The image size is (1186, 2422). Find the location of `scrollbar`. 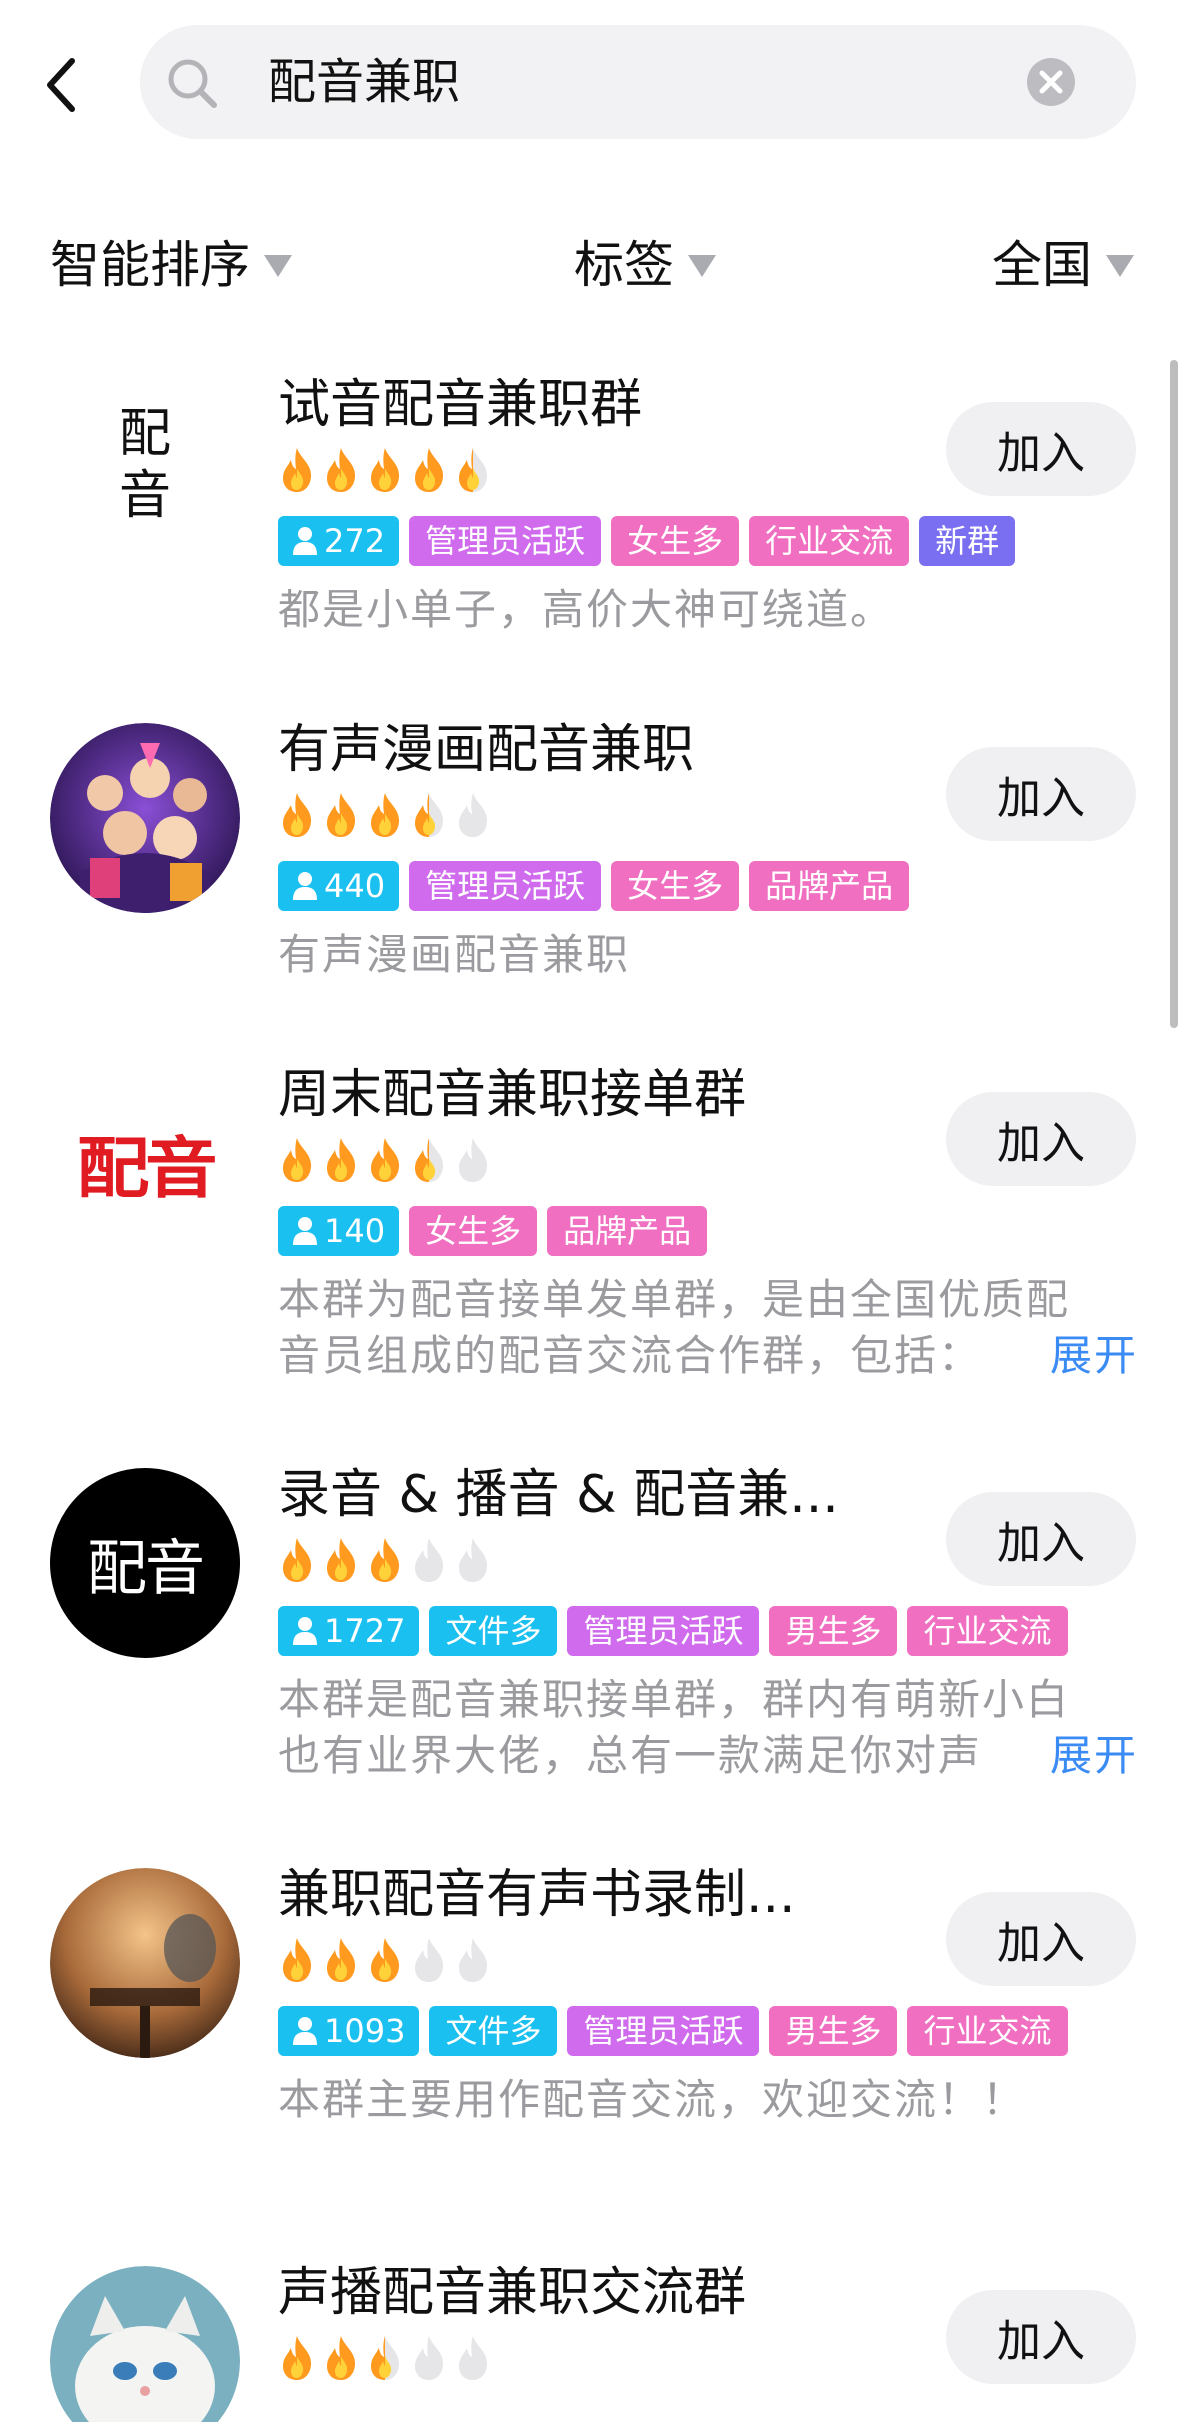

scrollbar is located at coordinates (1174, 694).